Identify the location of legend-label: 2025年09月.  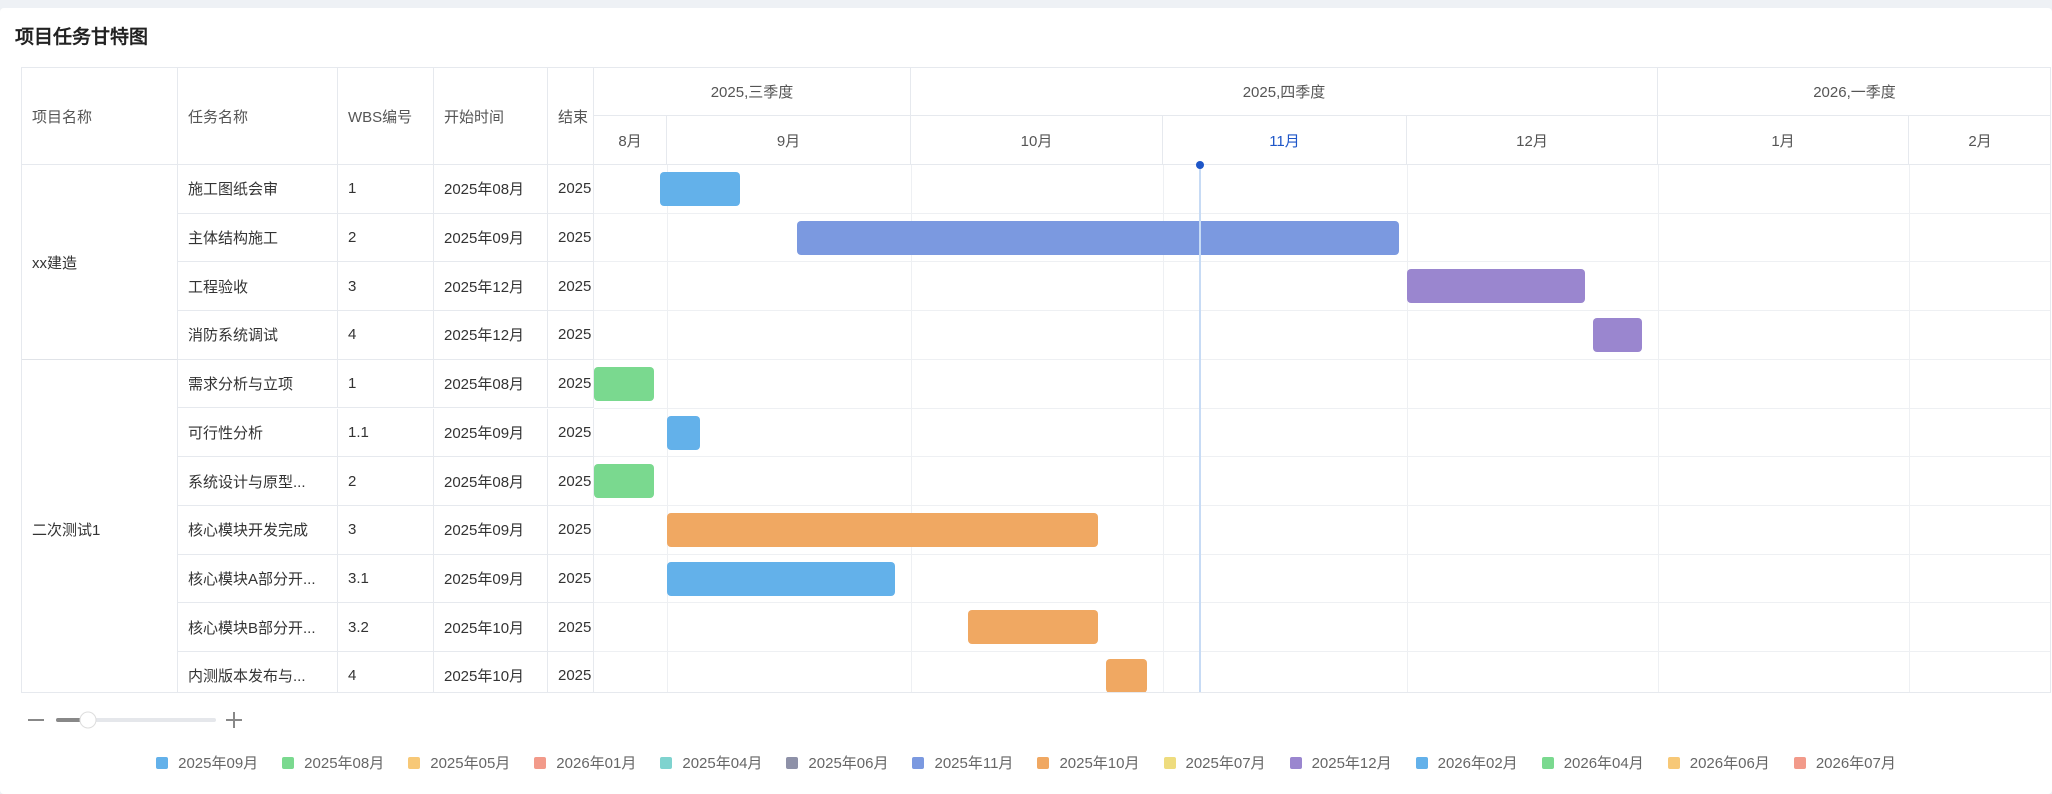
(218, 763).